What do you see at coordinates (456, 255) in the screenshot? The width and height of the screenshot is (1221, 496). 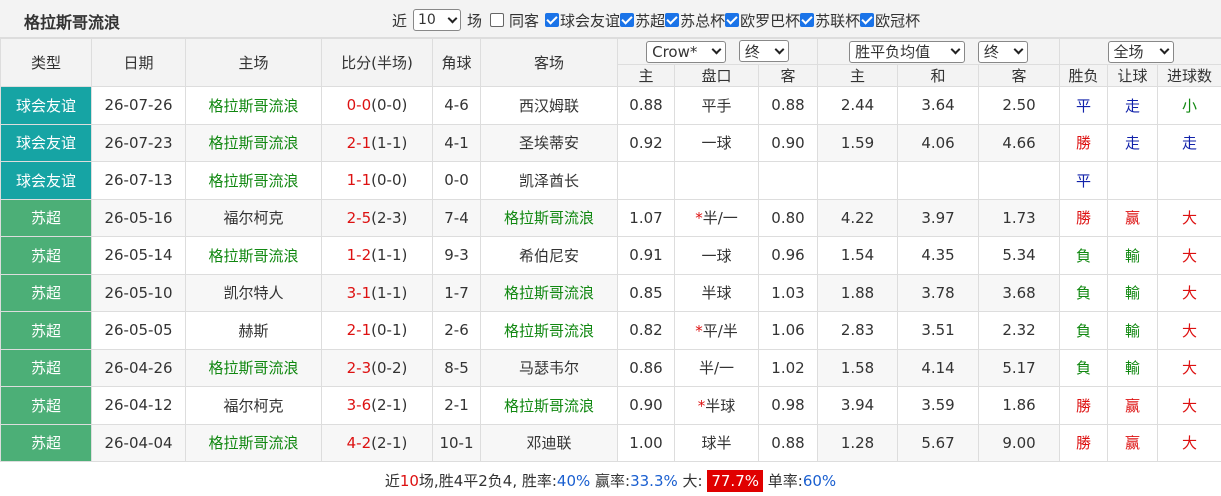 I see `corner-count: 9-3` at bounding box center [456, 255].